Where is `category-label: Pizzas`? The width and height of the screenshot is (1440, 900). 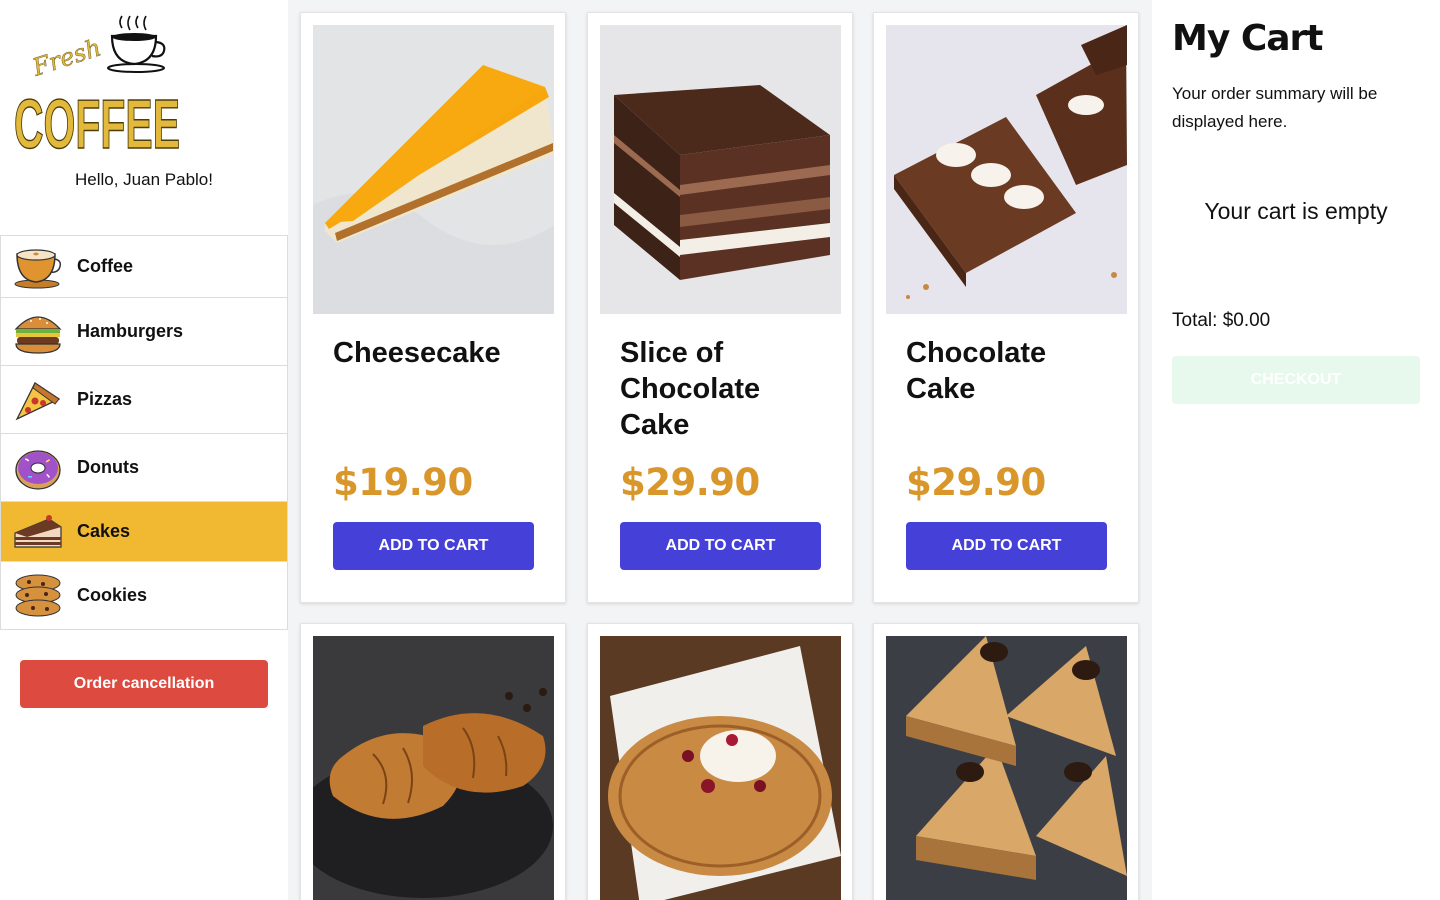
category-label: Pizzas is located at coordinates (105, 399).